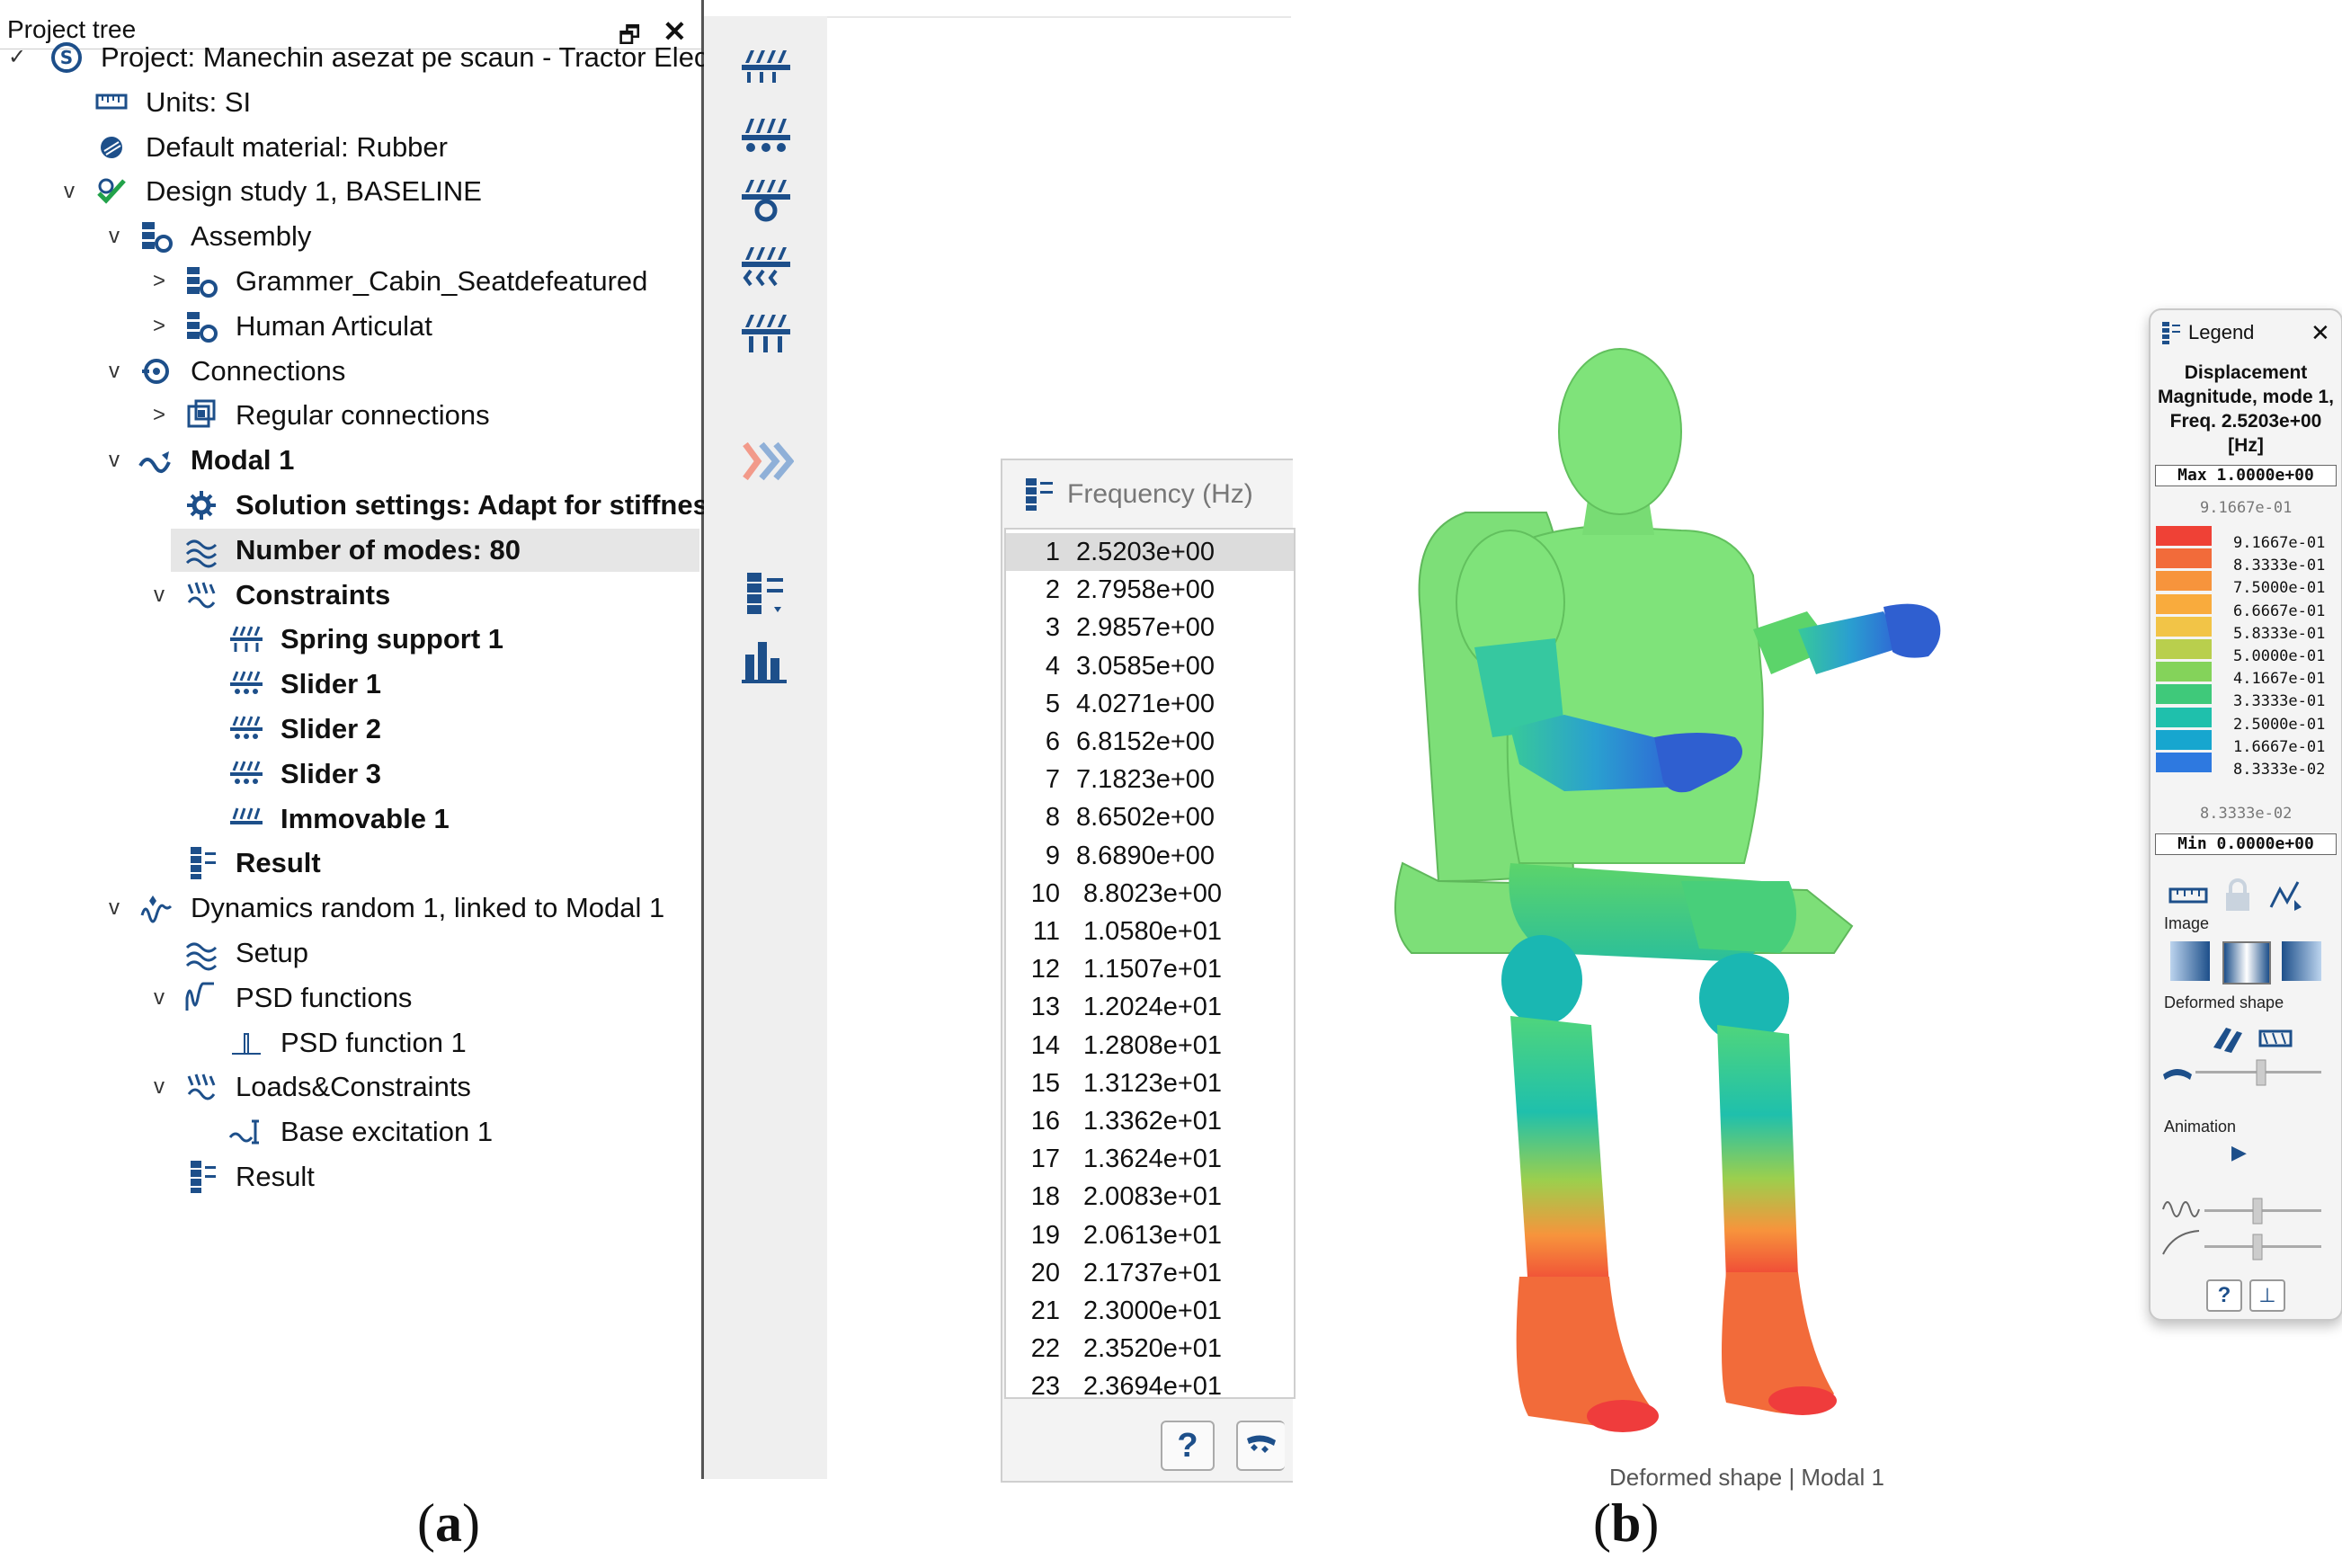 This screenshot has height=1568, width=2342. I want to click on close-icon: ✕, so click(2321, 332).